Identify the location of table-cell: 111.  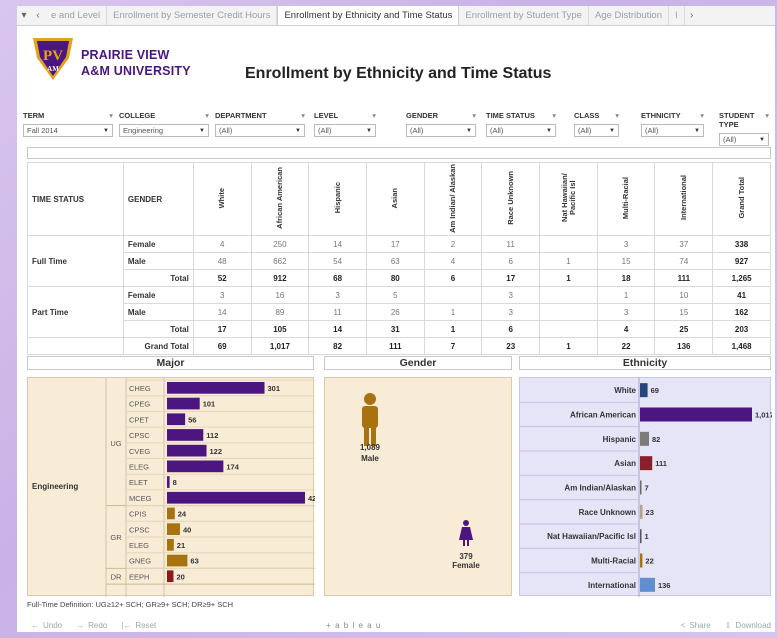
(395, 346).